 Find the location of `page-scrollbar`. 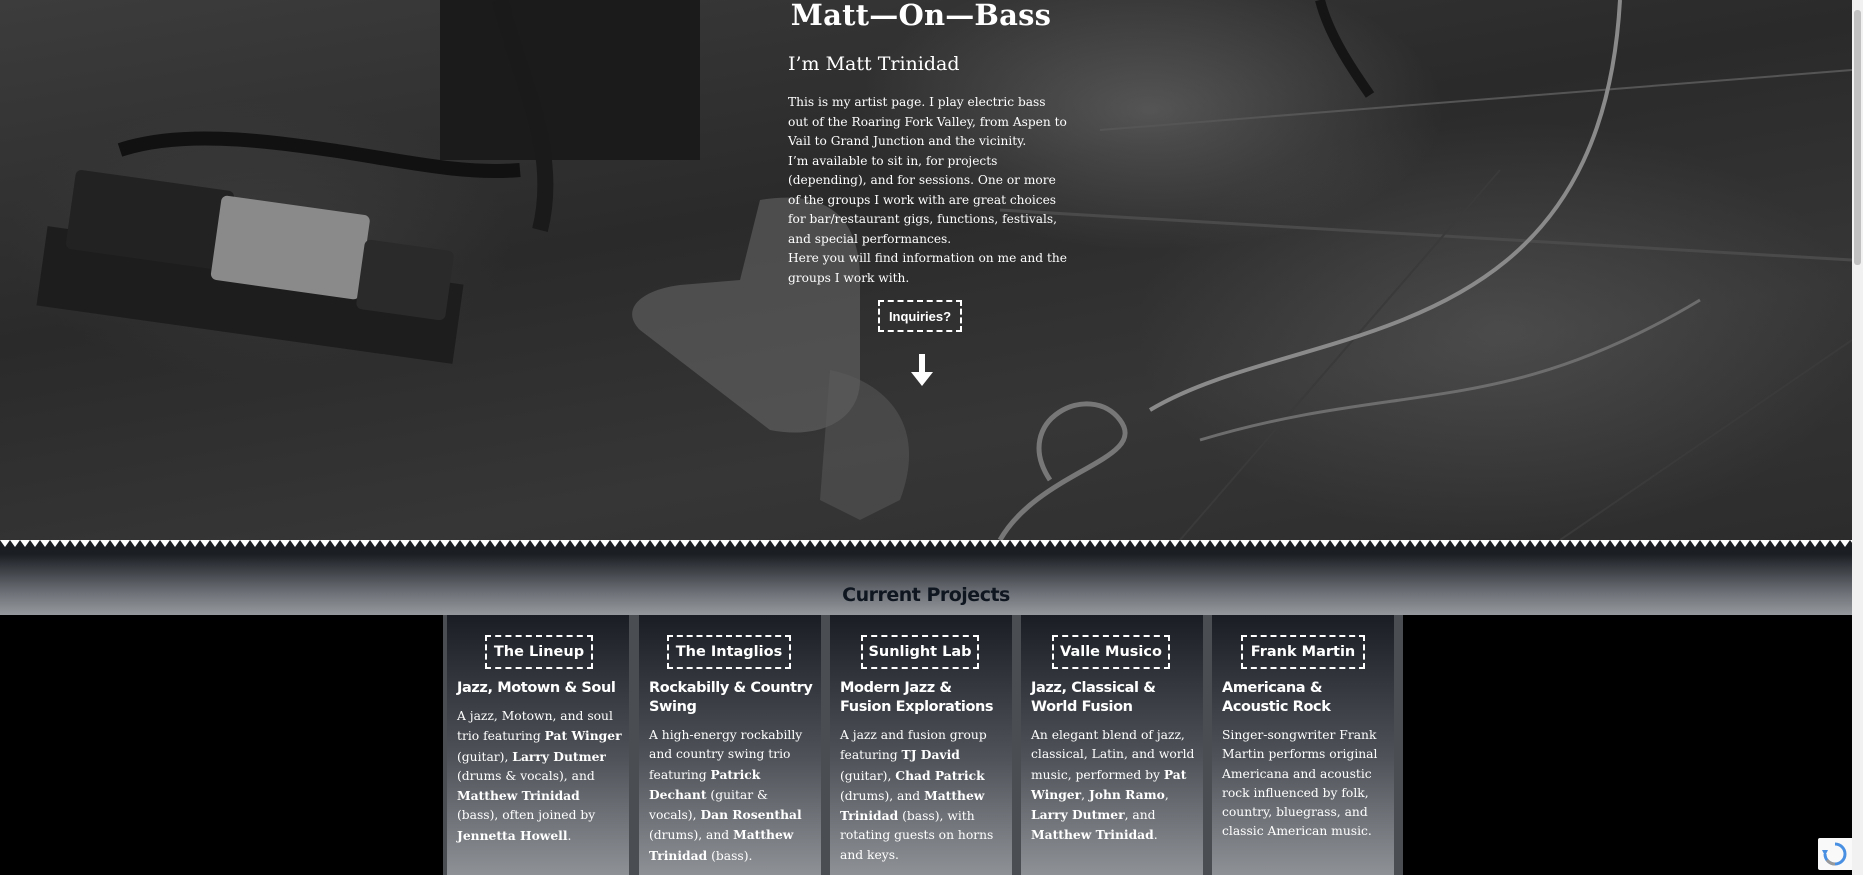

page-scrollbar is located at coordinates (1857, 437).